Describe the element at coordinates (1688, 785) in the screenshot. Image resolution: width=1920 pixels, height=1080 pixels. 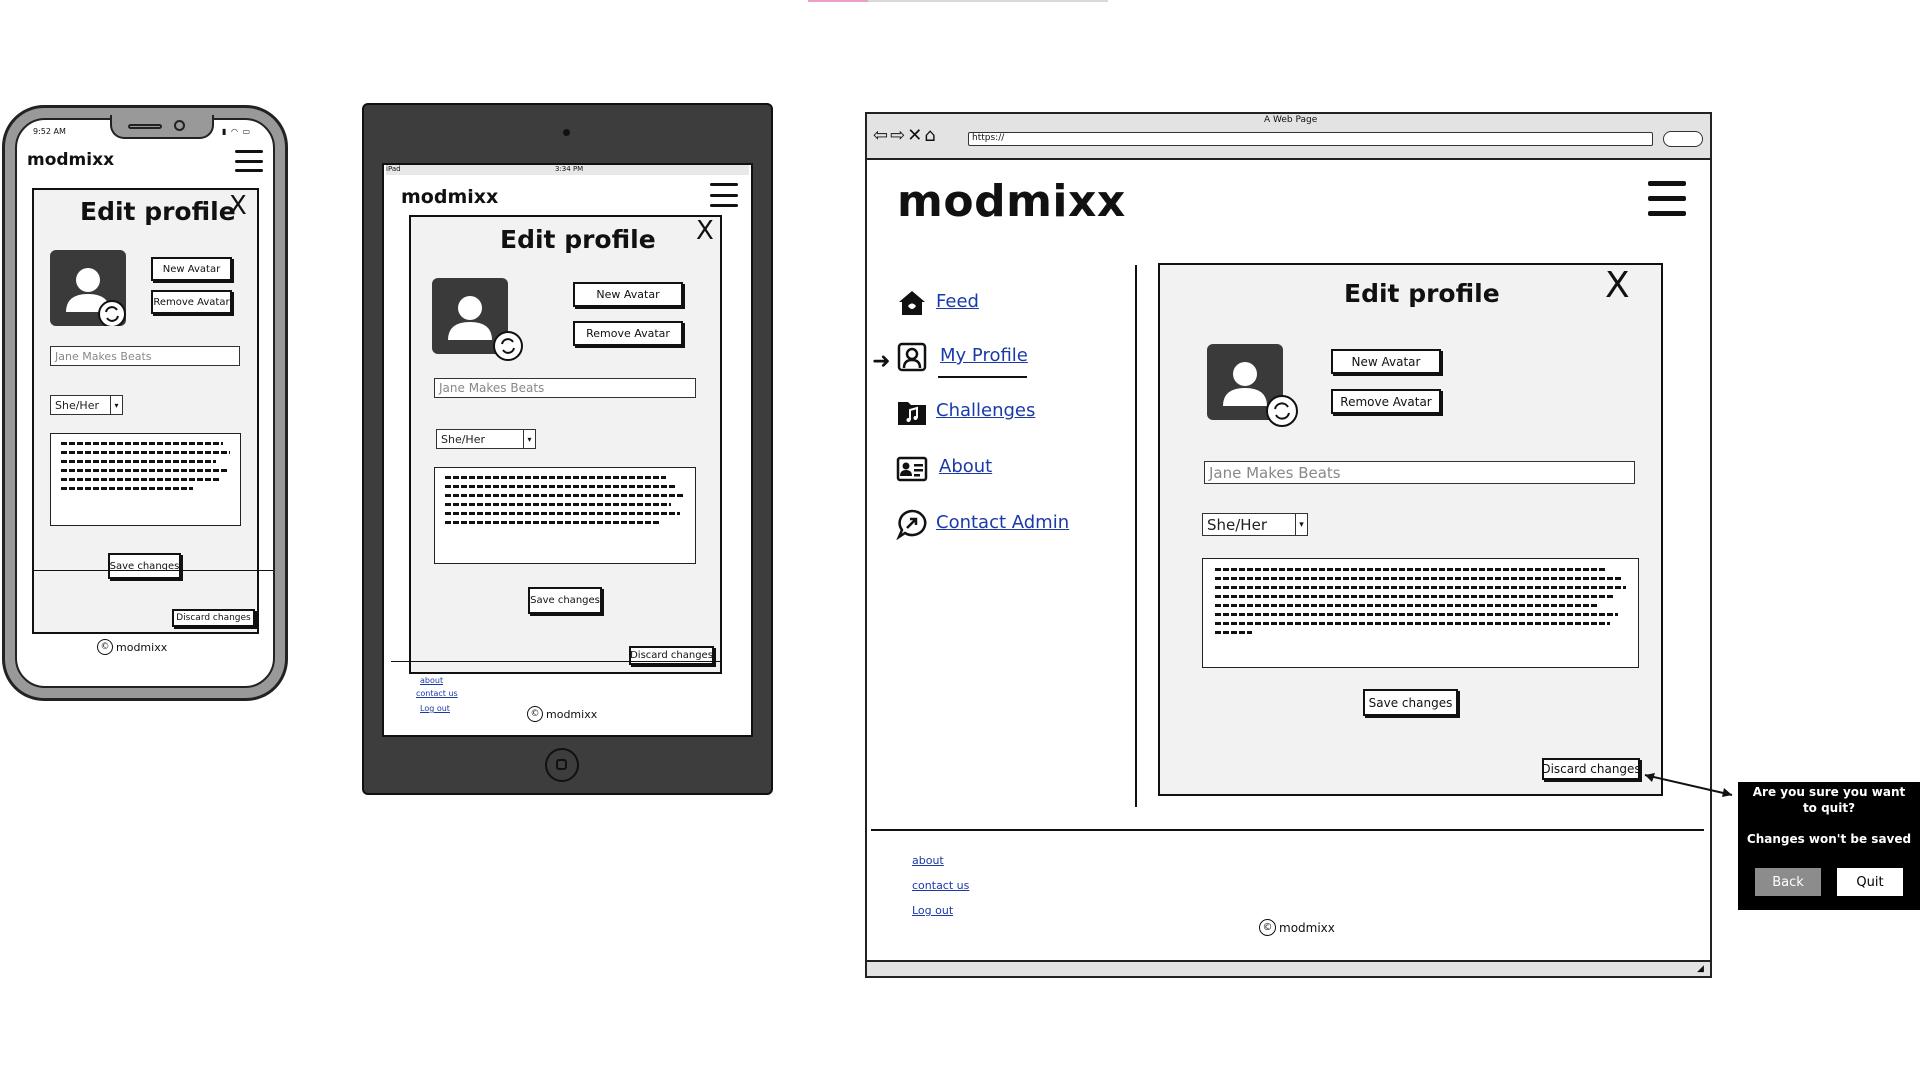
I see `annotation-arrow` at that location.